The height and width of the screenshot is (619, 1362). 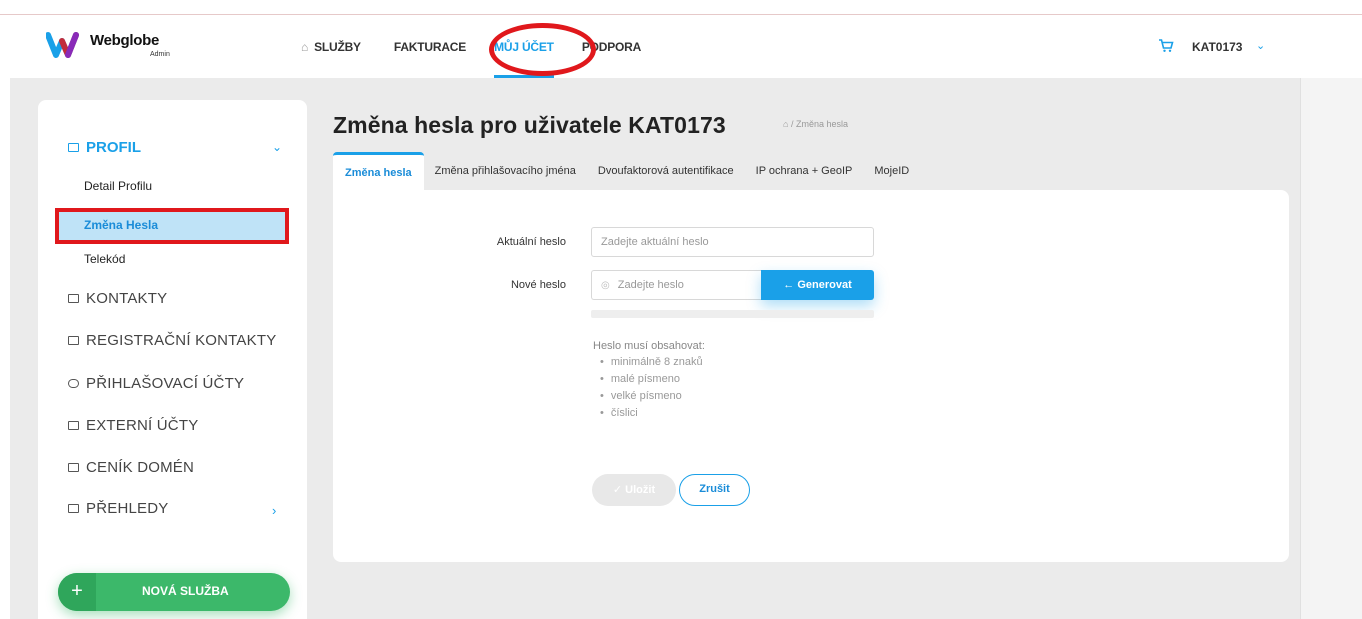 I want to click on price-tag-icon, so click(x=73, y=467).